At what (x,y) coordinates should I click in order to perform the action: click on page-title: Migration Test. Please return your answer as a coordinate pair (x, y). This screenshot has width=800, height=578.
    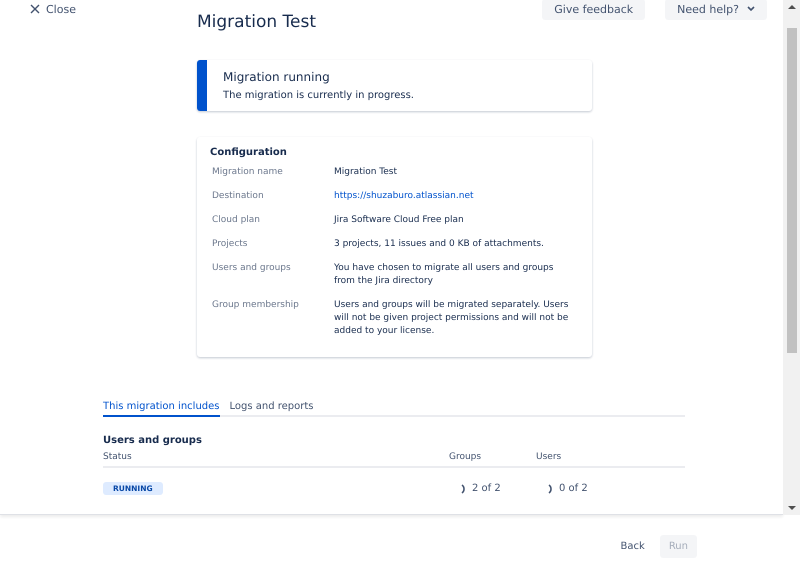
    Looking at the image, I should click on (257, 22).